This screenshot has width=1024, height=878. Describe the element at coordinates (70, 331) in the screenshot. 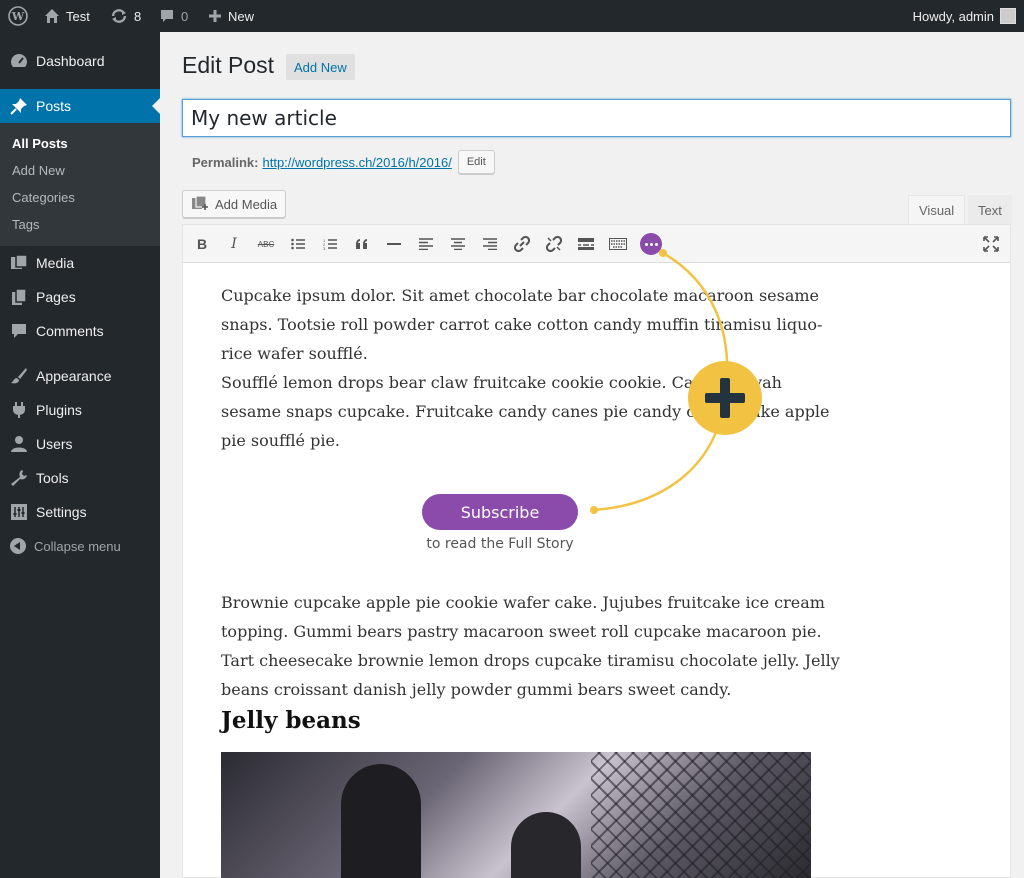

I see `sidebar-item-label: Comments` at that location.